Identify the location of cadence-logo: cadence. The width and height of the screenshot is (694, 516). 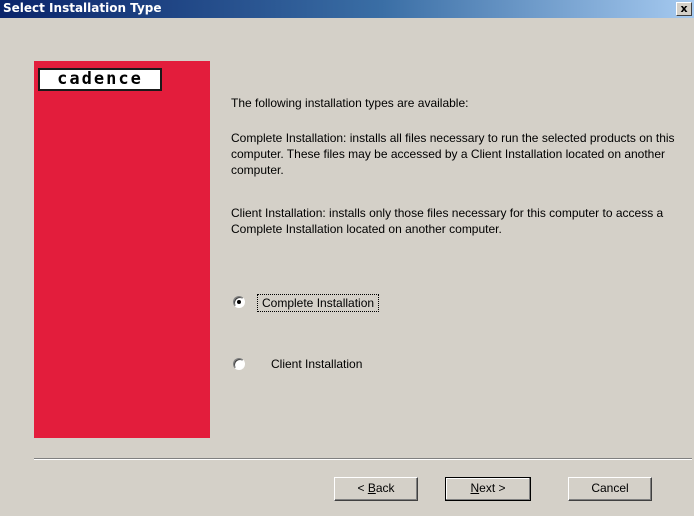
(100, 79).